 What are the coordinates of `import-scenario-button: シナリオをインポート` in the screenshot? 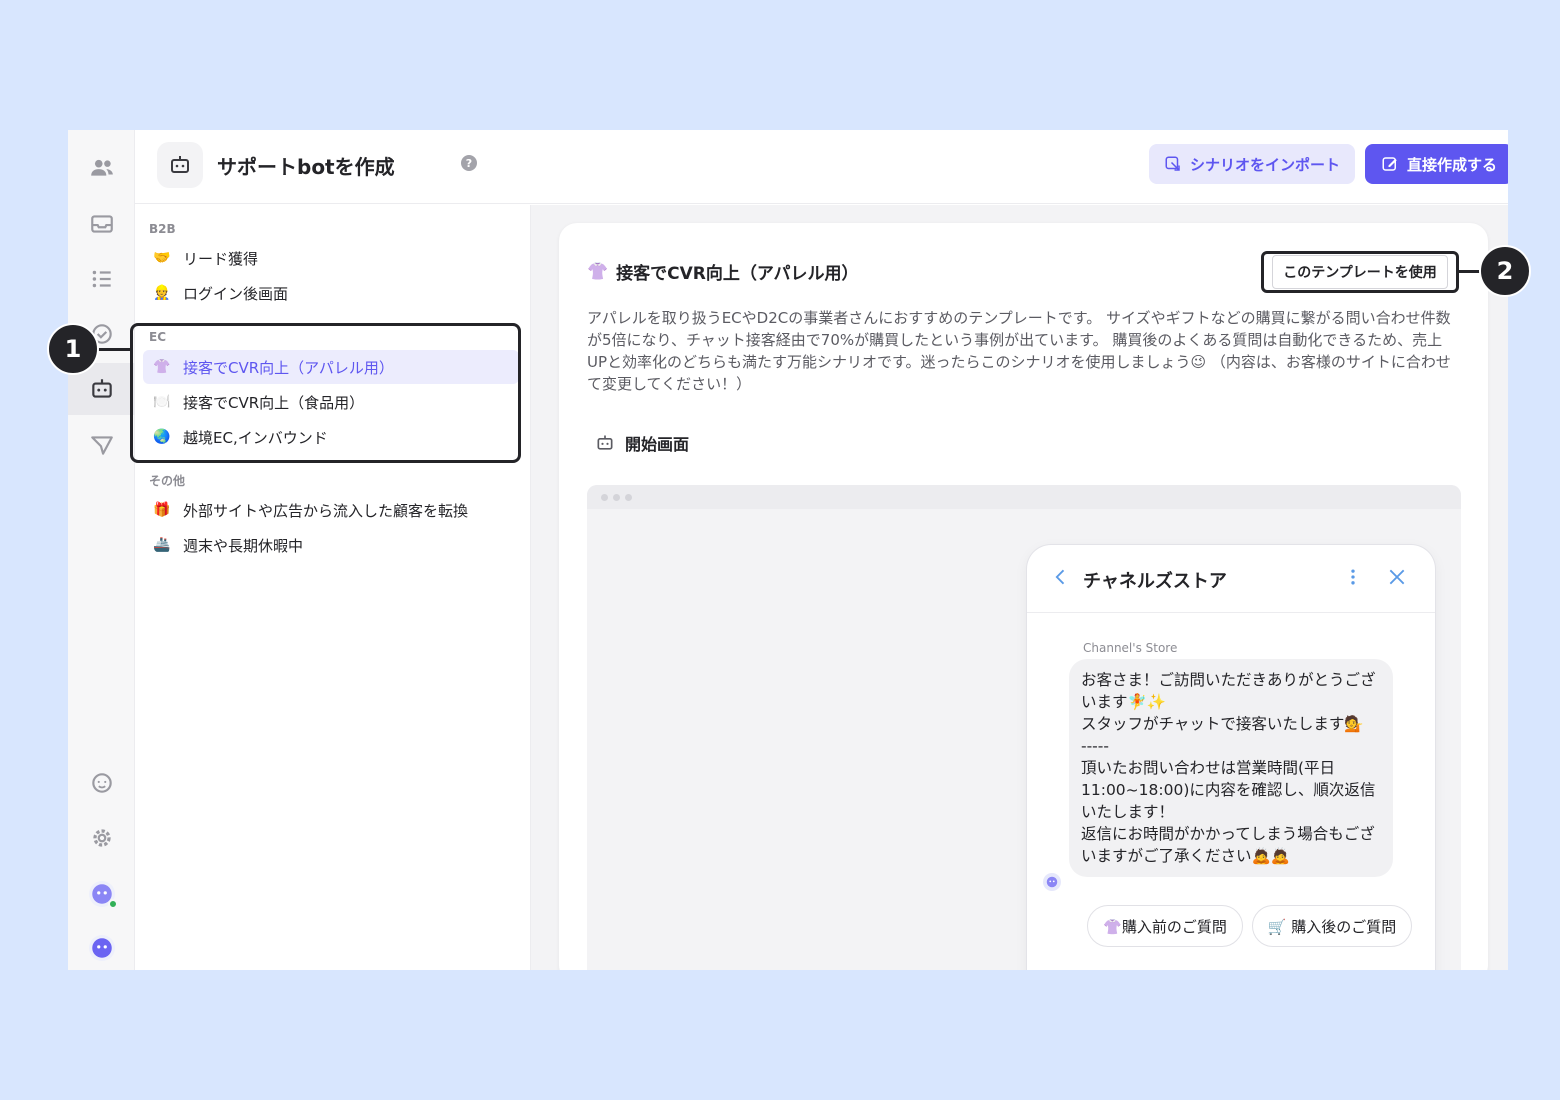 It's located at (1252, 164).